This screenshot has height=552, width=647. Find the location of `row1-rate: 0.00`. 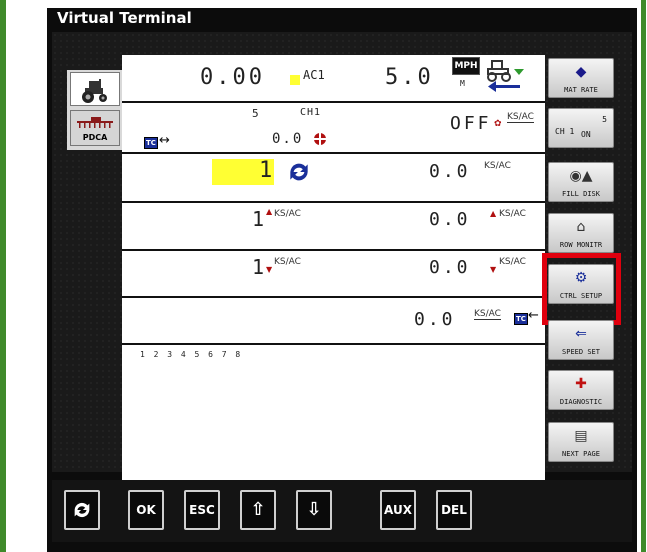

row1-rate: 0.00 is located at coordinates (232, 77).